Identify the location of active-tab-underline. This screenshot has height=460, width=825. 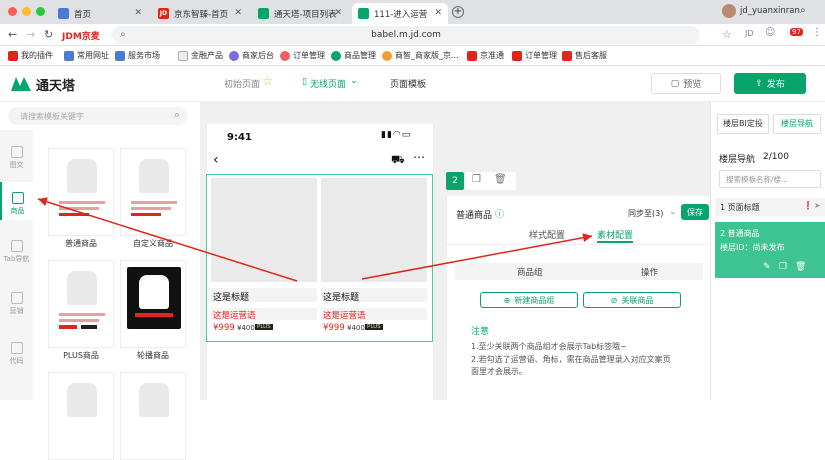
(615, 242).